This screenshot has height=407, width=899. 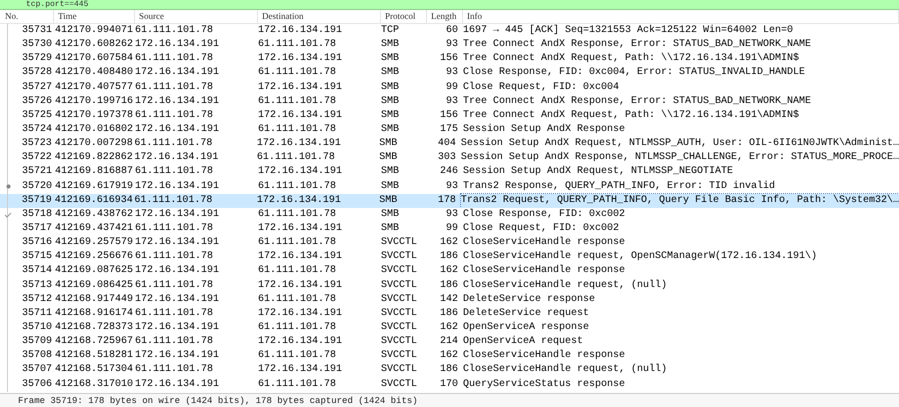 I want to click on time-cell-text: 412168.917449, so click(x=94, y=299).